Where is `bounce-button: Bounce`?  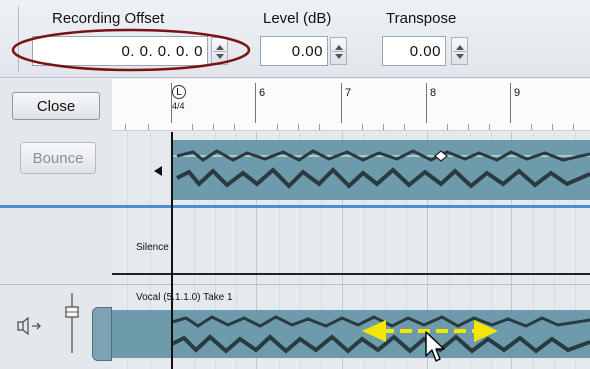
bounce-button: Bounce is located at coordinates (58, 158).